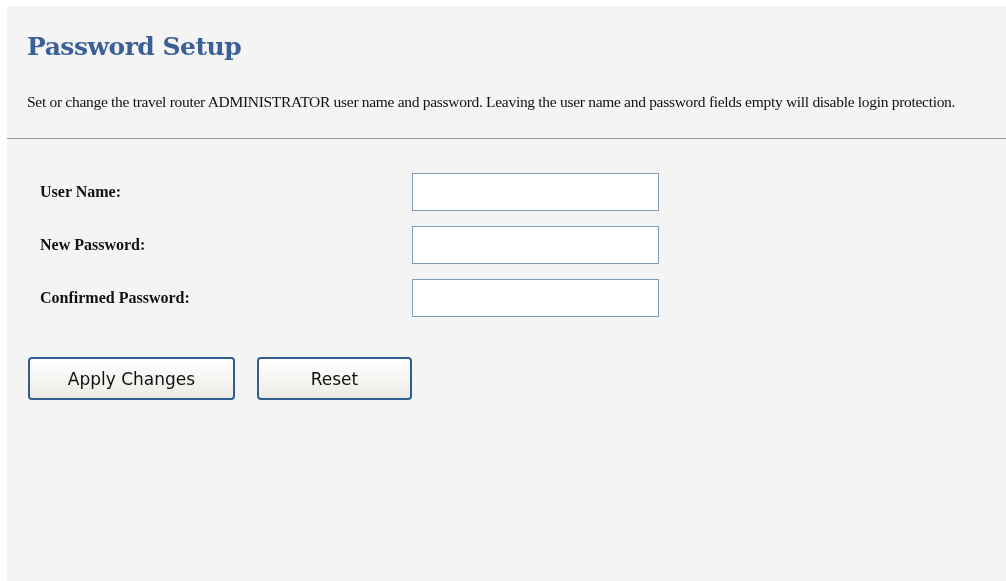 The width and height of the screenshot is (1006, 581). Describe the element at coordinates (492, 102) in the screenshot. I see `description-text: Set or change the travel router ADMINISTRATOR user name and password. Leaving the user name and password fields empty will disable login protection.` at that location.